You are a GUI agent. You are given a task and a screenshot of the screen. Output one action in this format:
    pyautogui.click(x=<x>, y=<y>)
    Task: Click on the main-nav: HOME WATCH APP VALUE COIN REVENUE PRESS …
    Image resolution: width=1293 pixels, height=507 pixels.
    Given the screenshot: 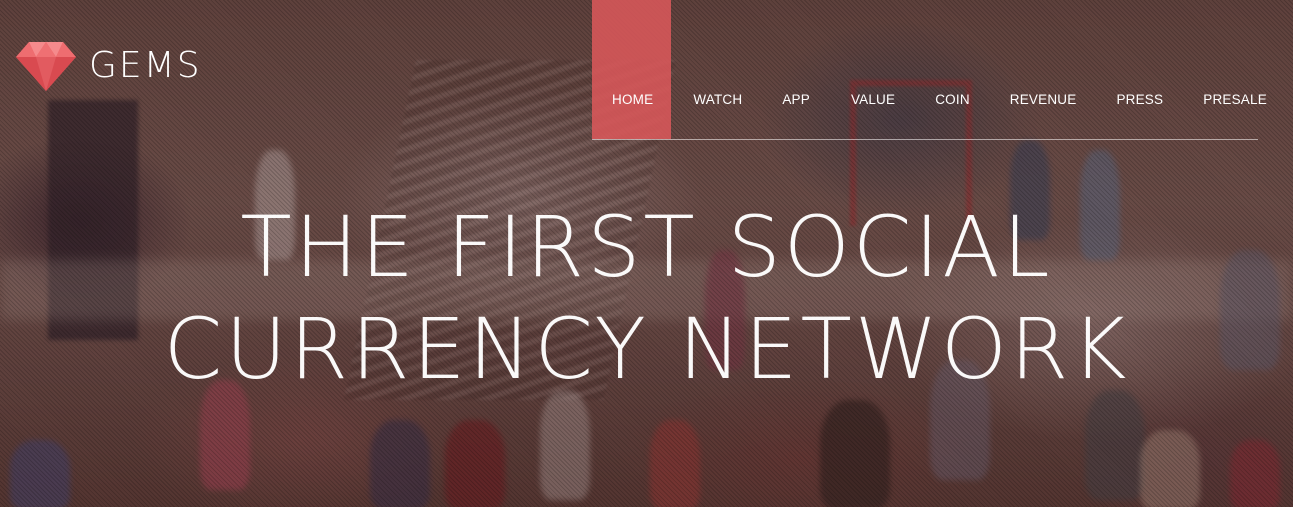 What is the action you would take?
    pyautogui.click(x=929, y=99)
    